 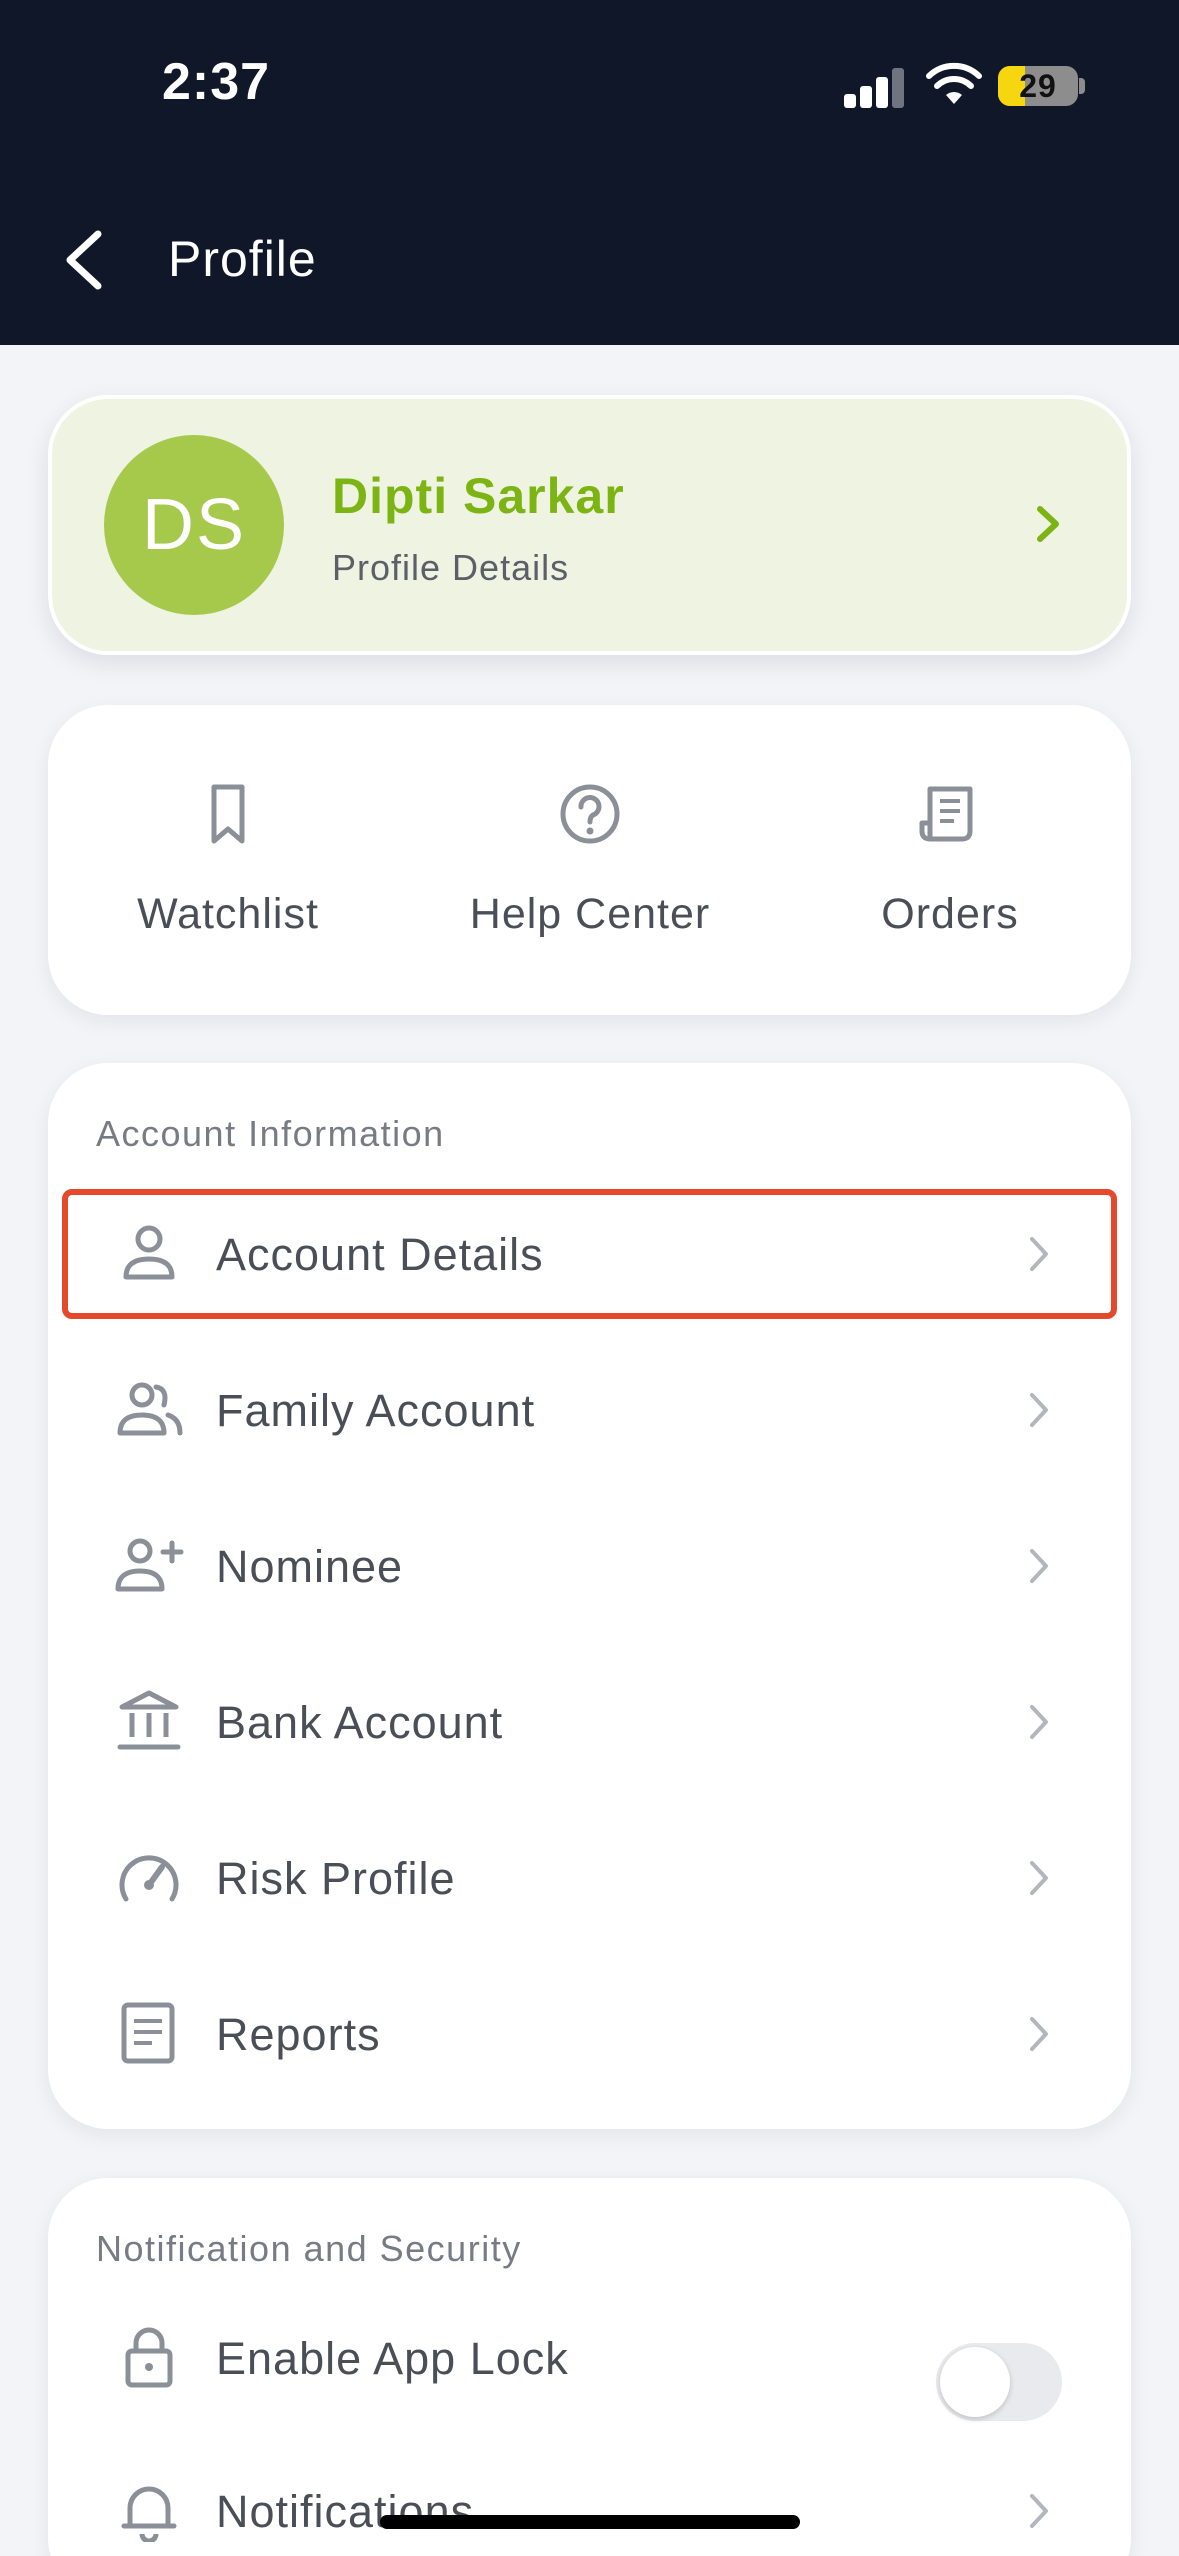 What do you see at coordinates (451, 567) in the screenshot?
I see `profile-subtitle: Profile Details` at bounding box center [451, 567].